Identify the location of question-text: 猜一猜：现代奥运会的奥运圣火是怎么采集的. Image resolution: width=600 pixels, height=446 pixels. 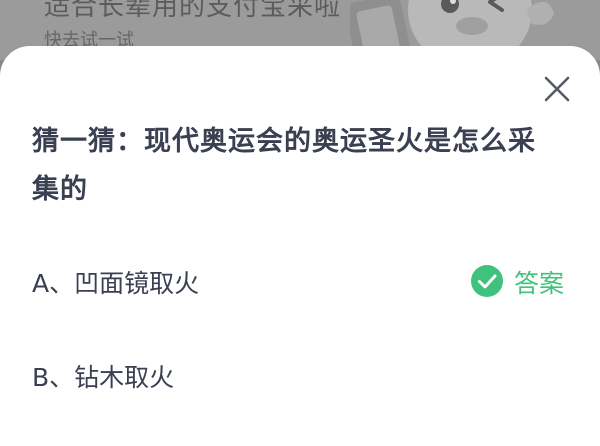
(284, 165).